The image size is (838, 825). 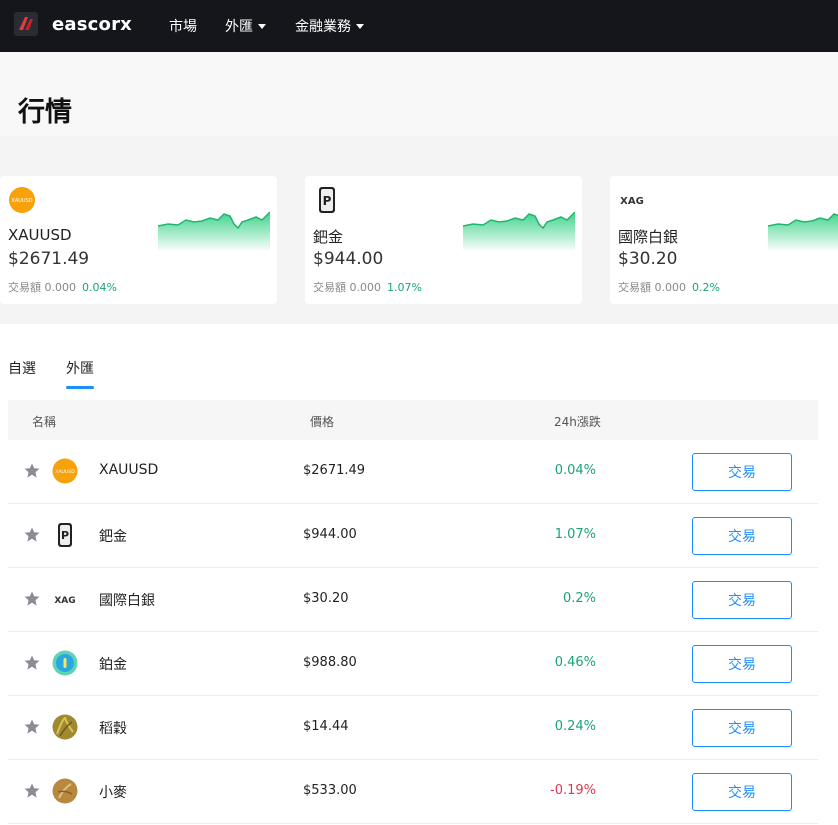 I want to click on card-change: 1.07%, so click(x=404, y=287).